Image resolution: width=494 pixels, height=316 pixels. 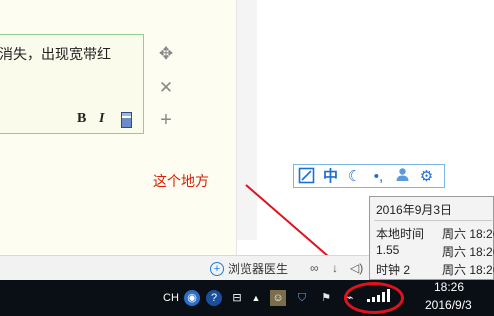 What do you see at coordinates (435, 269) in the screenshot?
I see `clock-row: 时钟 2 周六 18:26` at bounding box center [435, 269].